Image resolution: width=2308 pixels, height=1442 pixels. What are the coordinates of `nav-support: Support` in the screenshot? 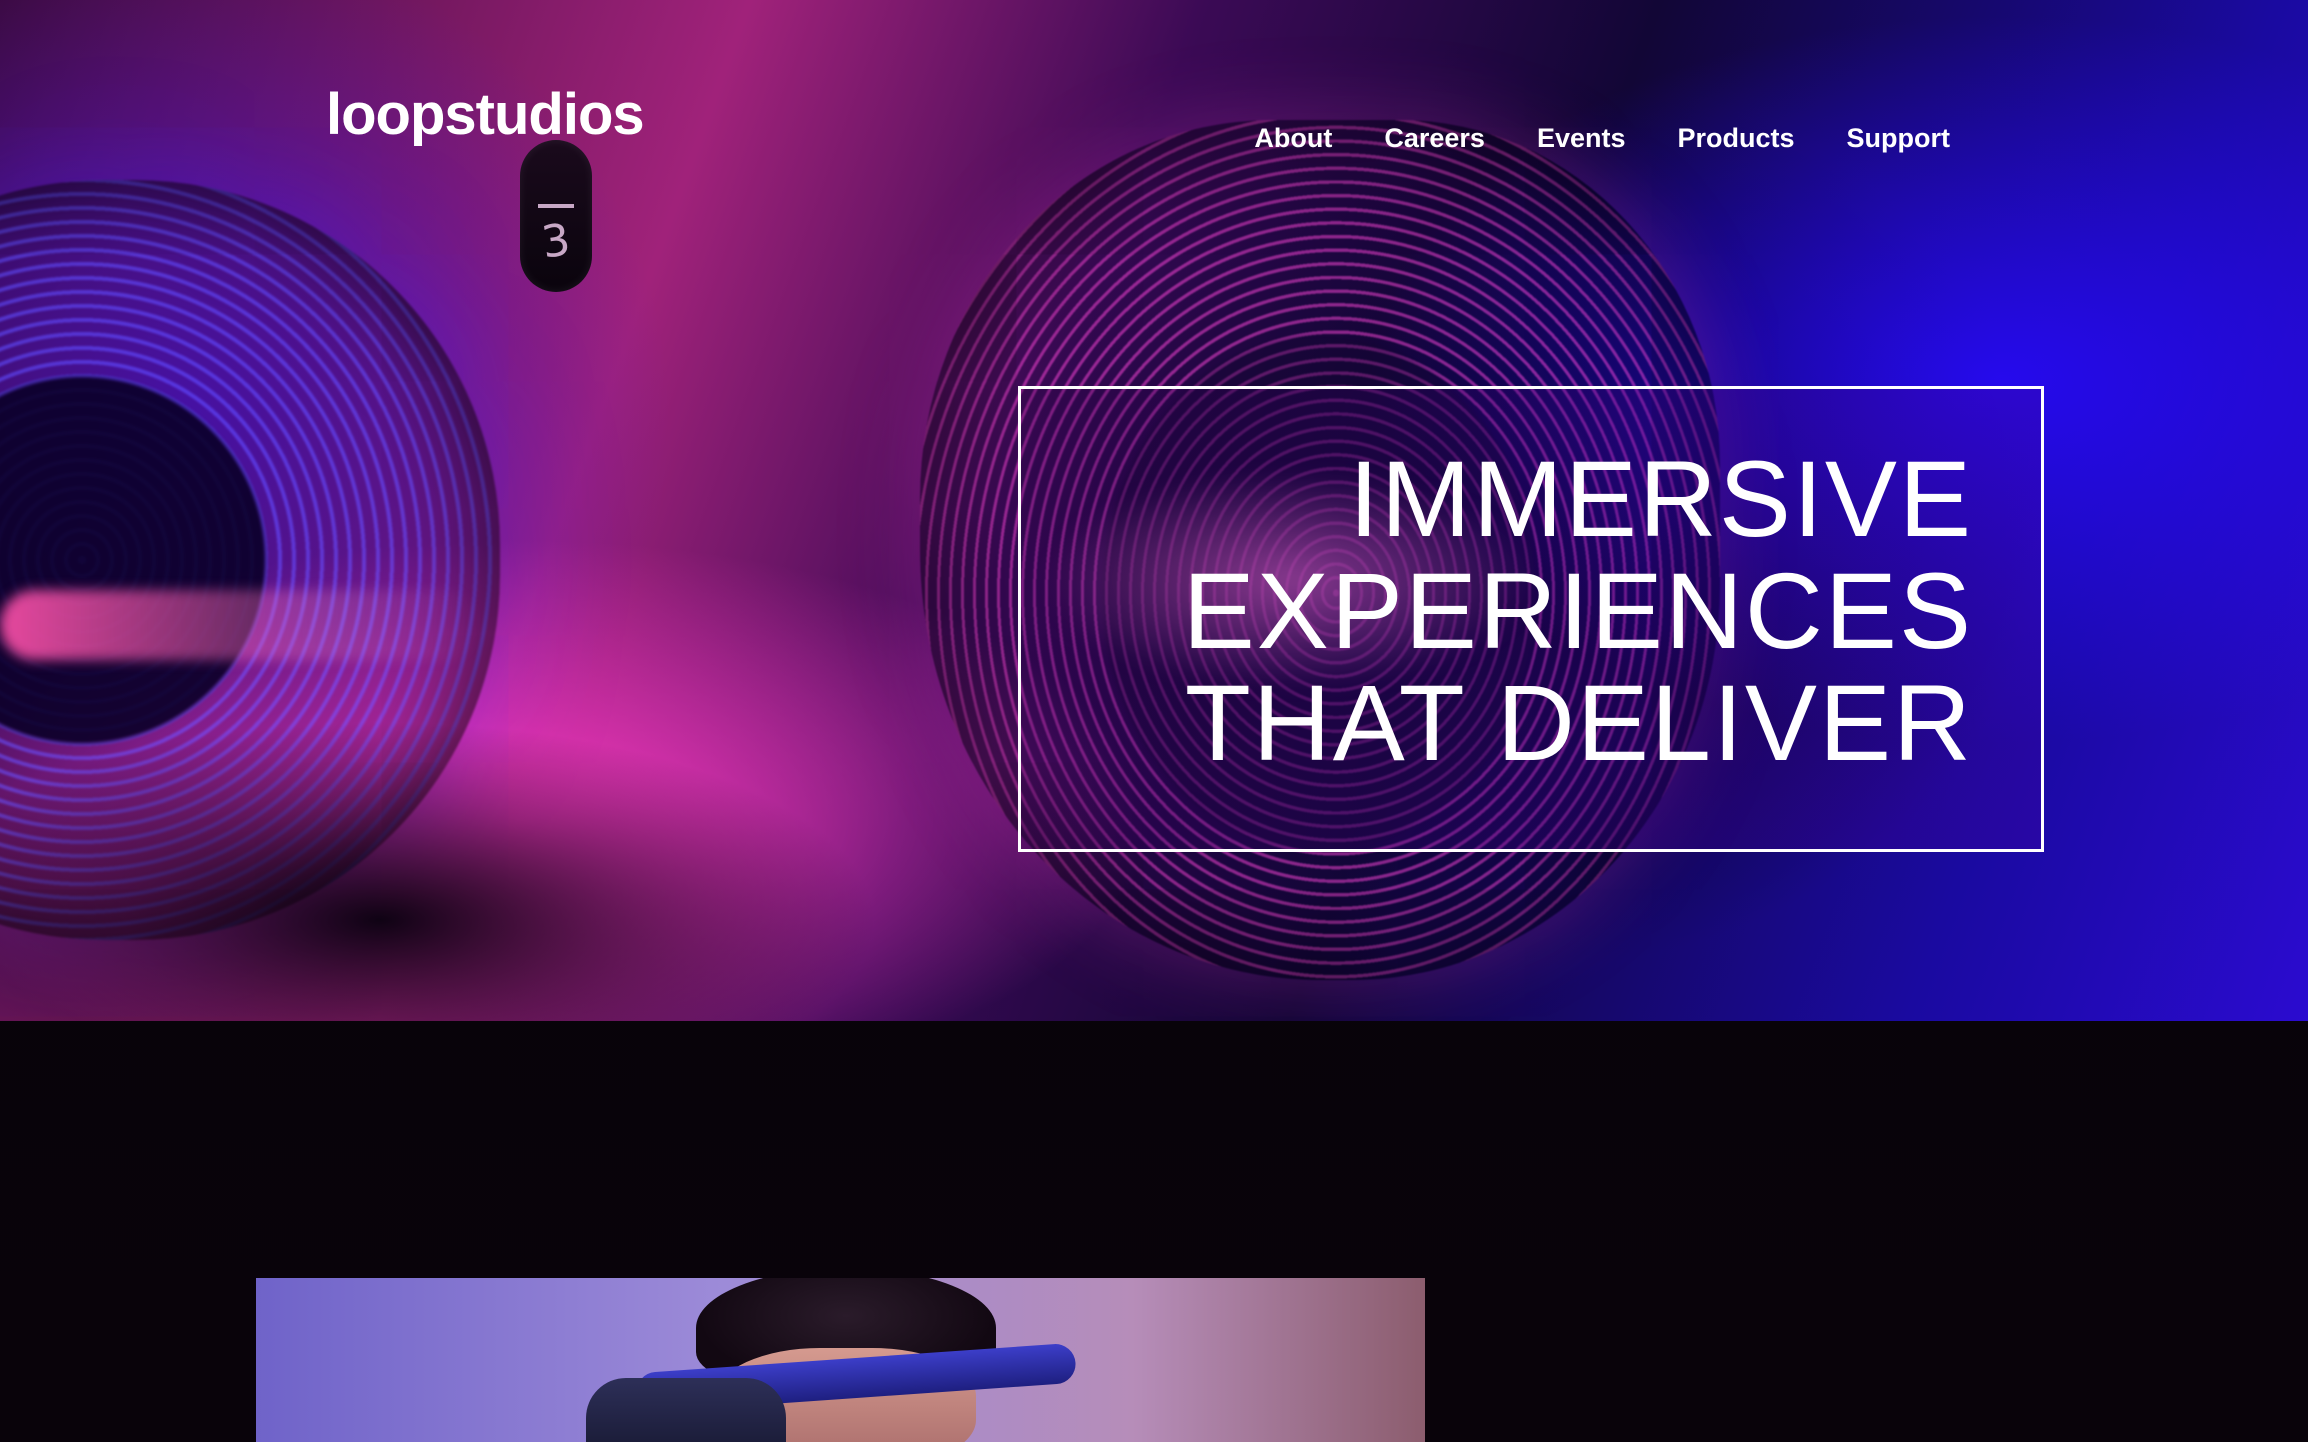 It's located at (1898, 138).